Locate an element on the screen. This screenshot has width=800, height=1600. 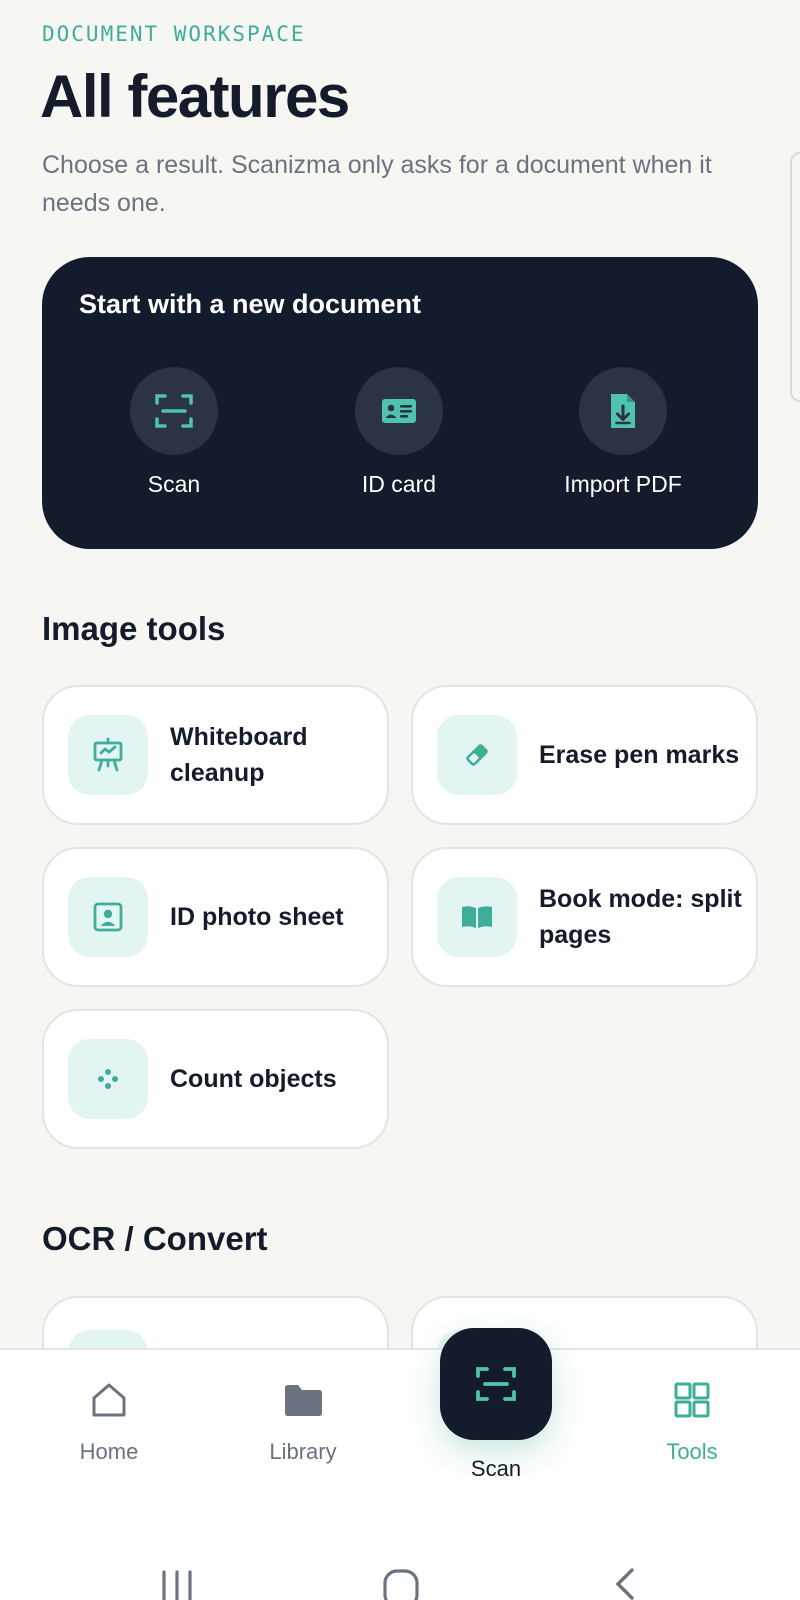
nav-library-label: Library is located at coordinates (303, 1451).